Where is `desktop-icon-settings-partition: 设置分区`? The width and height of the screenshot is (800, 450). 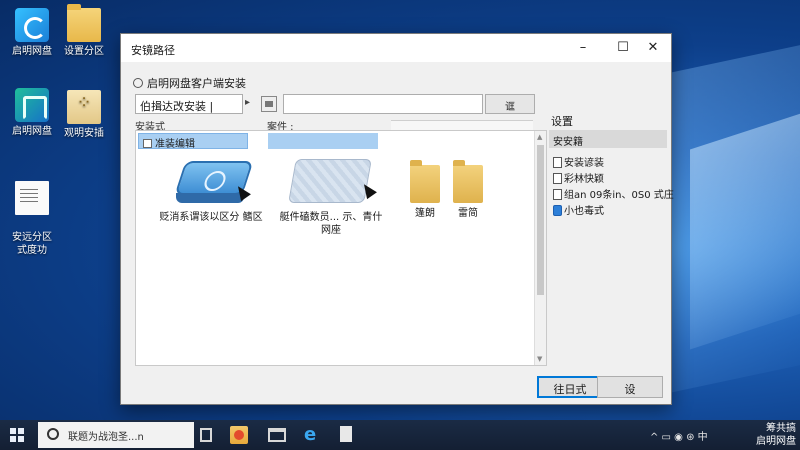
desktop-icon-settings-partition: 设置分区 is located at coordinates (84, 31).